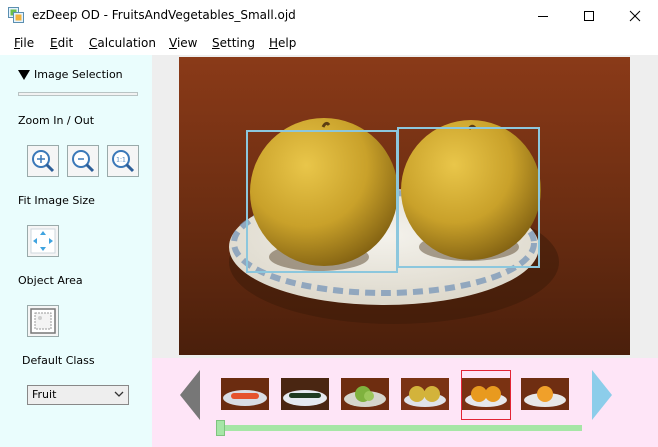  I want to click on image-selection-toggle: Image Selection, so click(70, 74).